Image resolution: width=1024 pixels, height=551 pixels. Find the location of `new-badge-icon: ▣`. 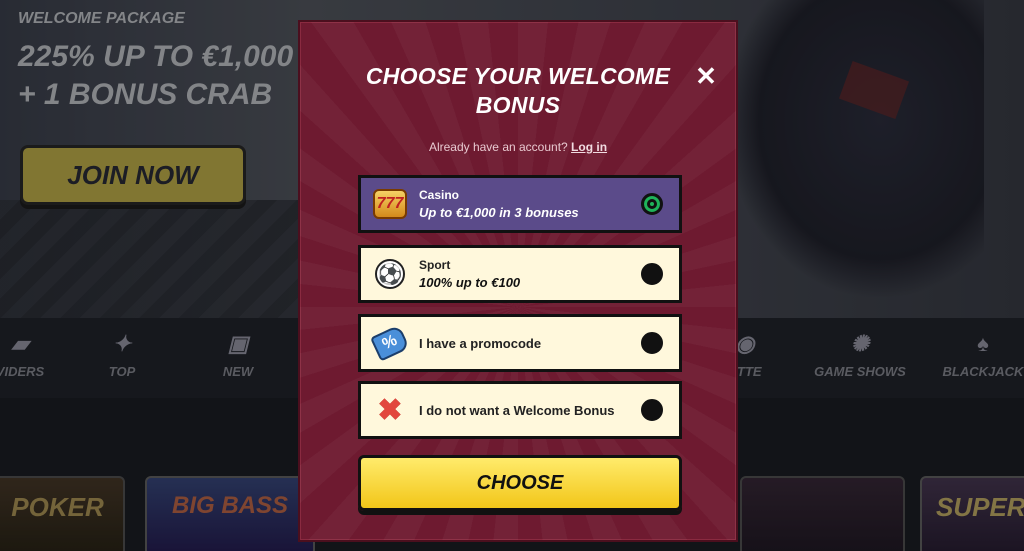

new-badge-icon: ▣ is located at coordinates (238, 343).